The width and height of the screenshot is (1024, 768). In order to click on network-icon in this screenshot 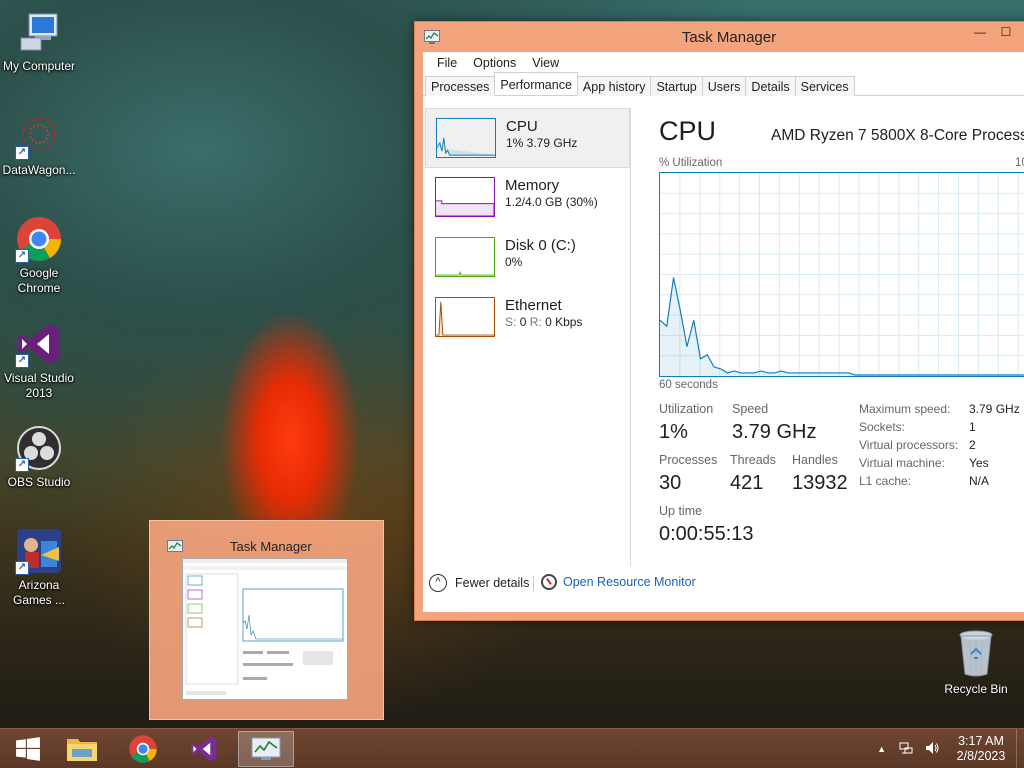, I will do `click(906, 749)`.